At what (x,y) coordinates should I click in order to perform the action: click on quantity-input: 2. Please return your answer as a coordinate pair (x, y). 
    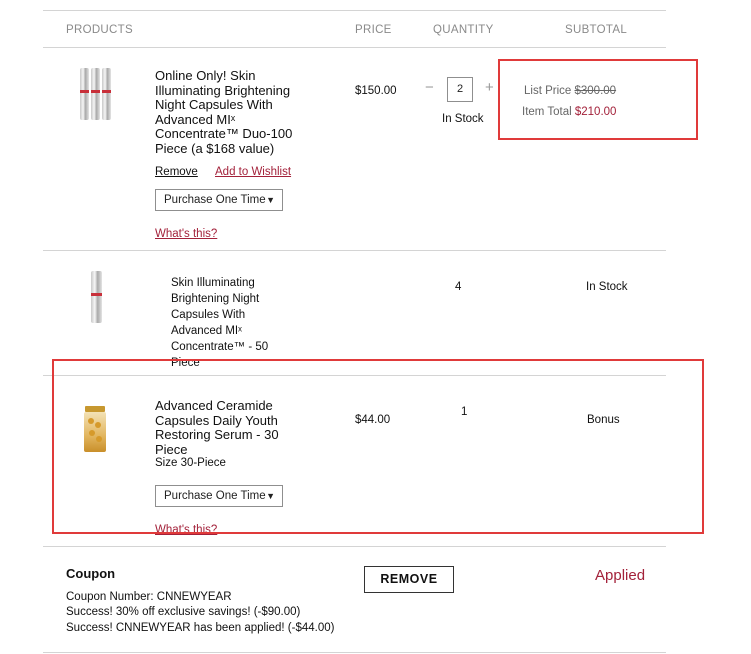
    Looking at the image, I should click on (460, 89).